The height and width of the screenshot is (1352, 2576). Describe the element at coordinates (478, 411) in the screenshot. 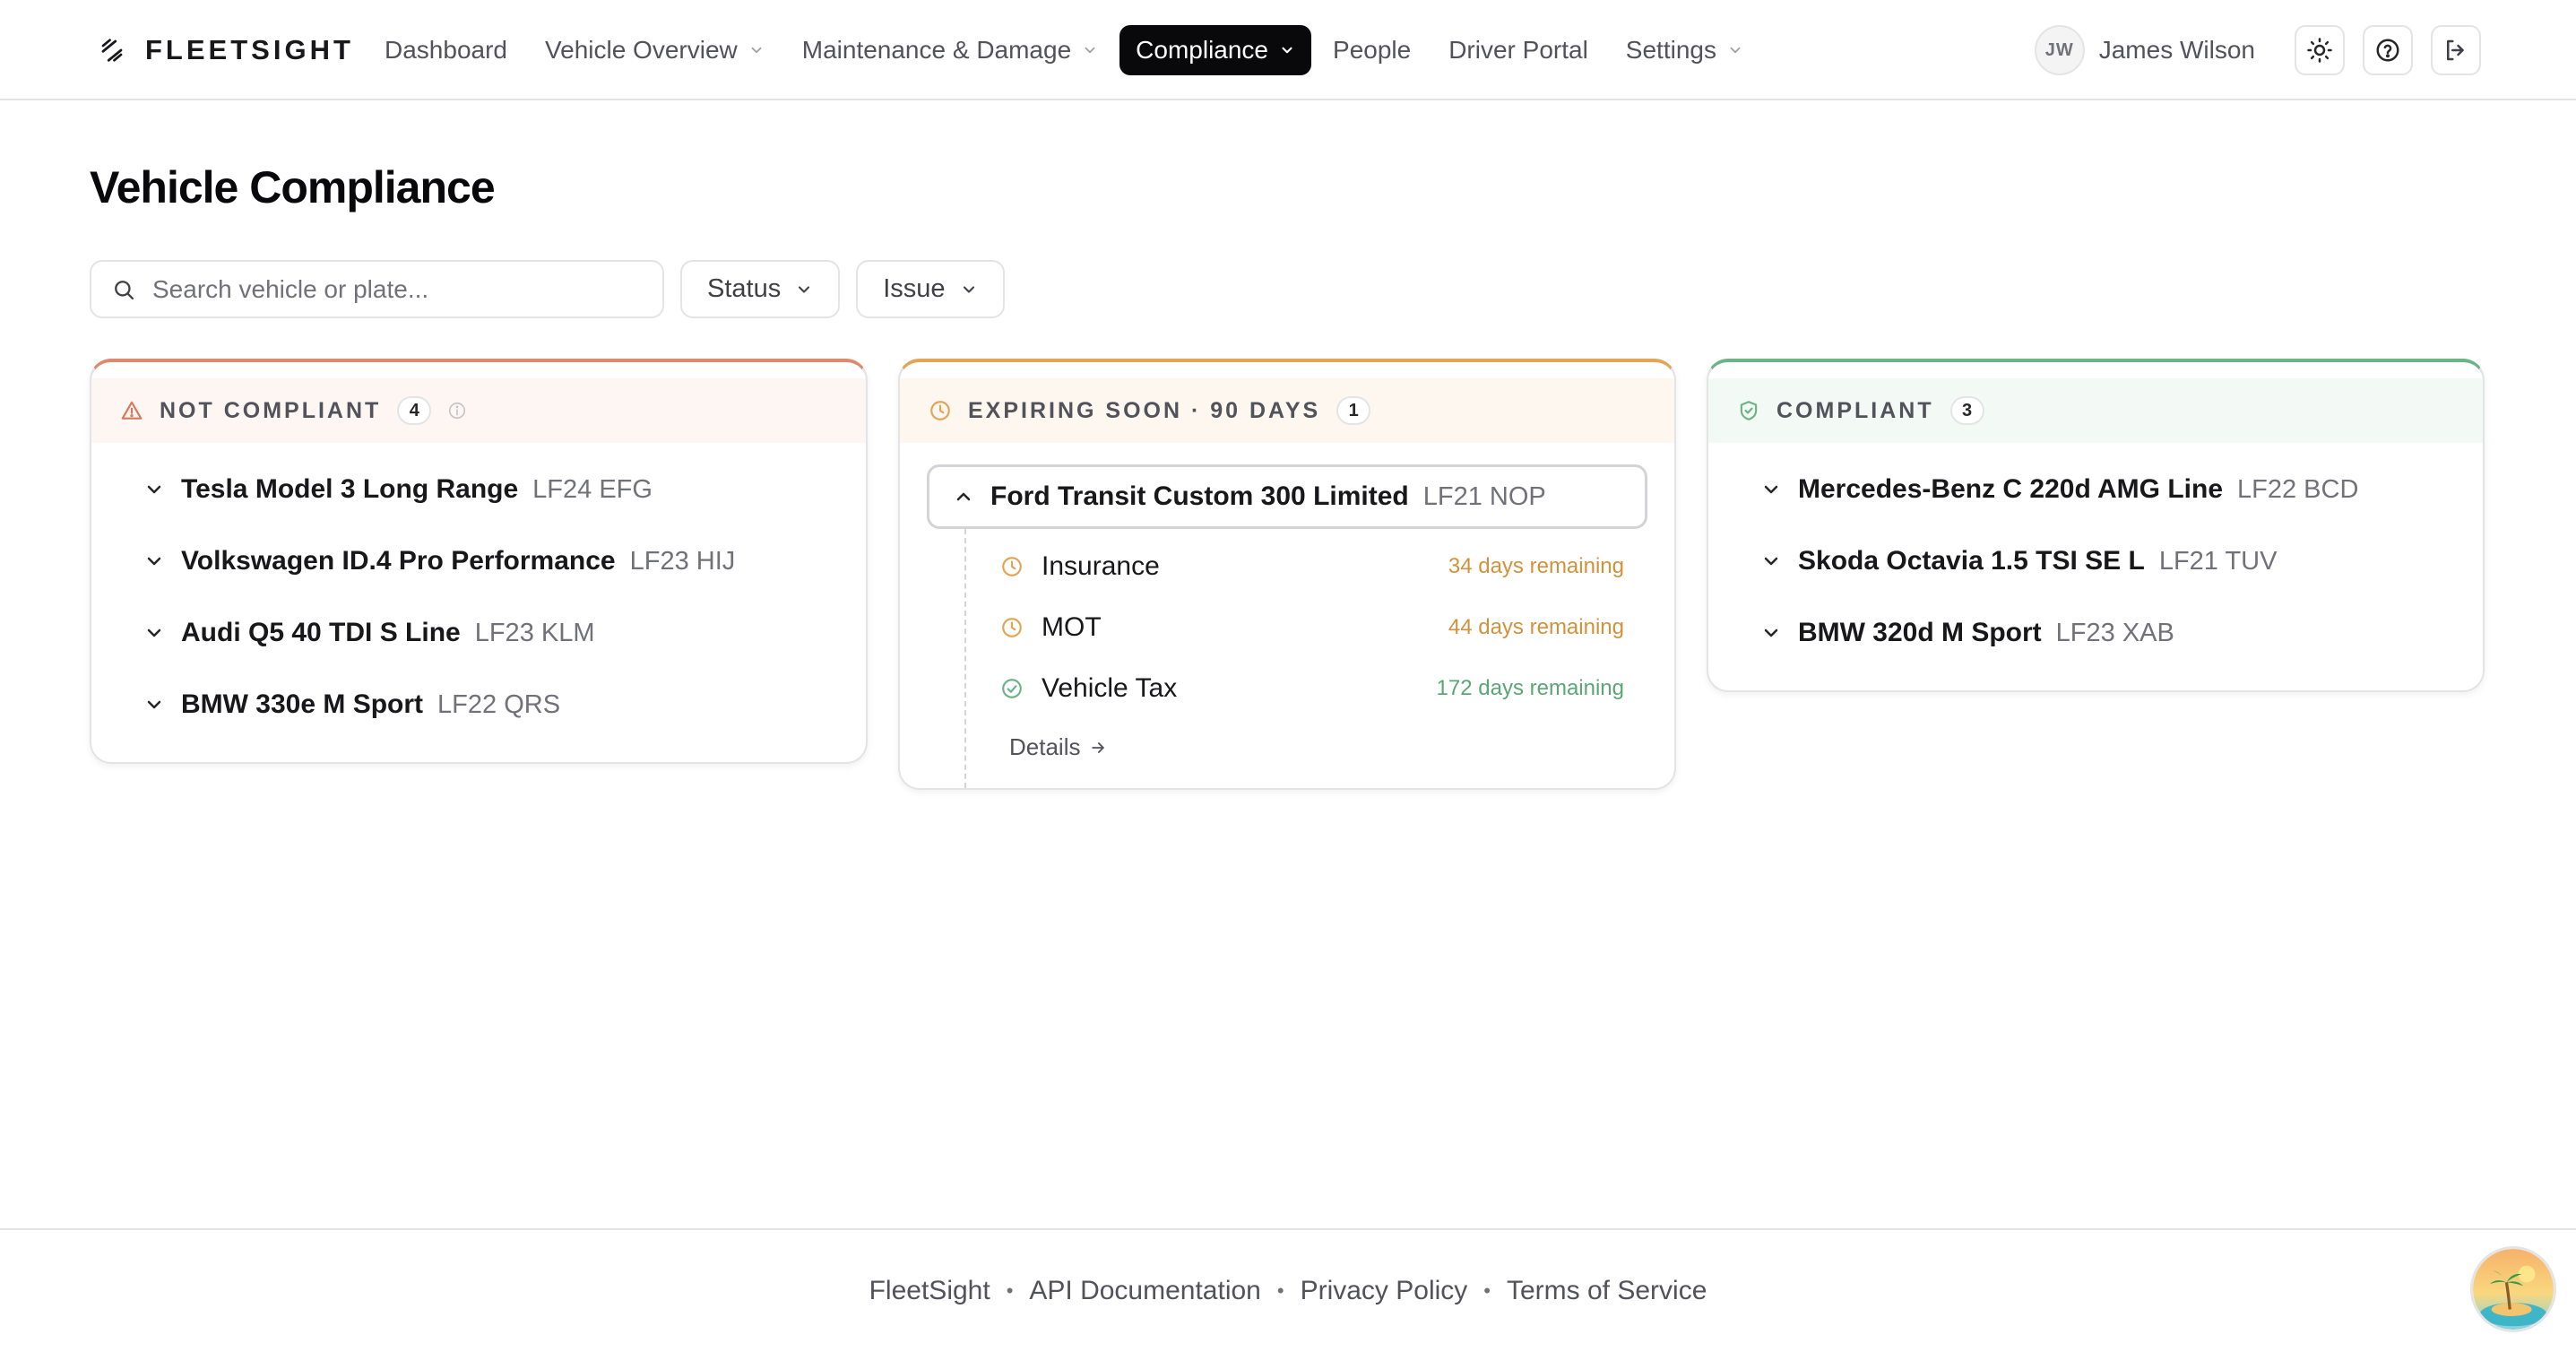

I see `column-header: NOT COMPLIANT 4` at that location.